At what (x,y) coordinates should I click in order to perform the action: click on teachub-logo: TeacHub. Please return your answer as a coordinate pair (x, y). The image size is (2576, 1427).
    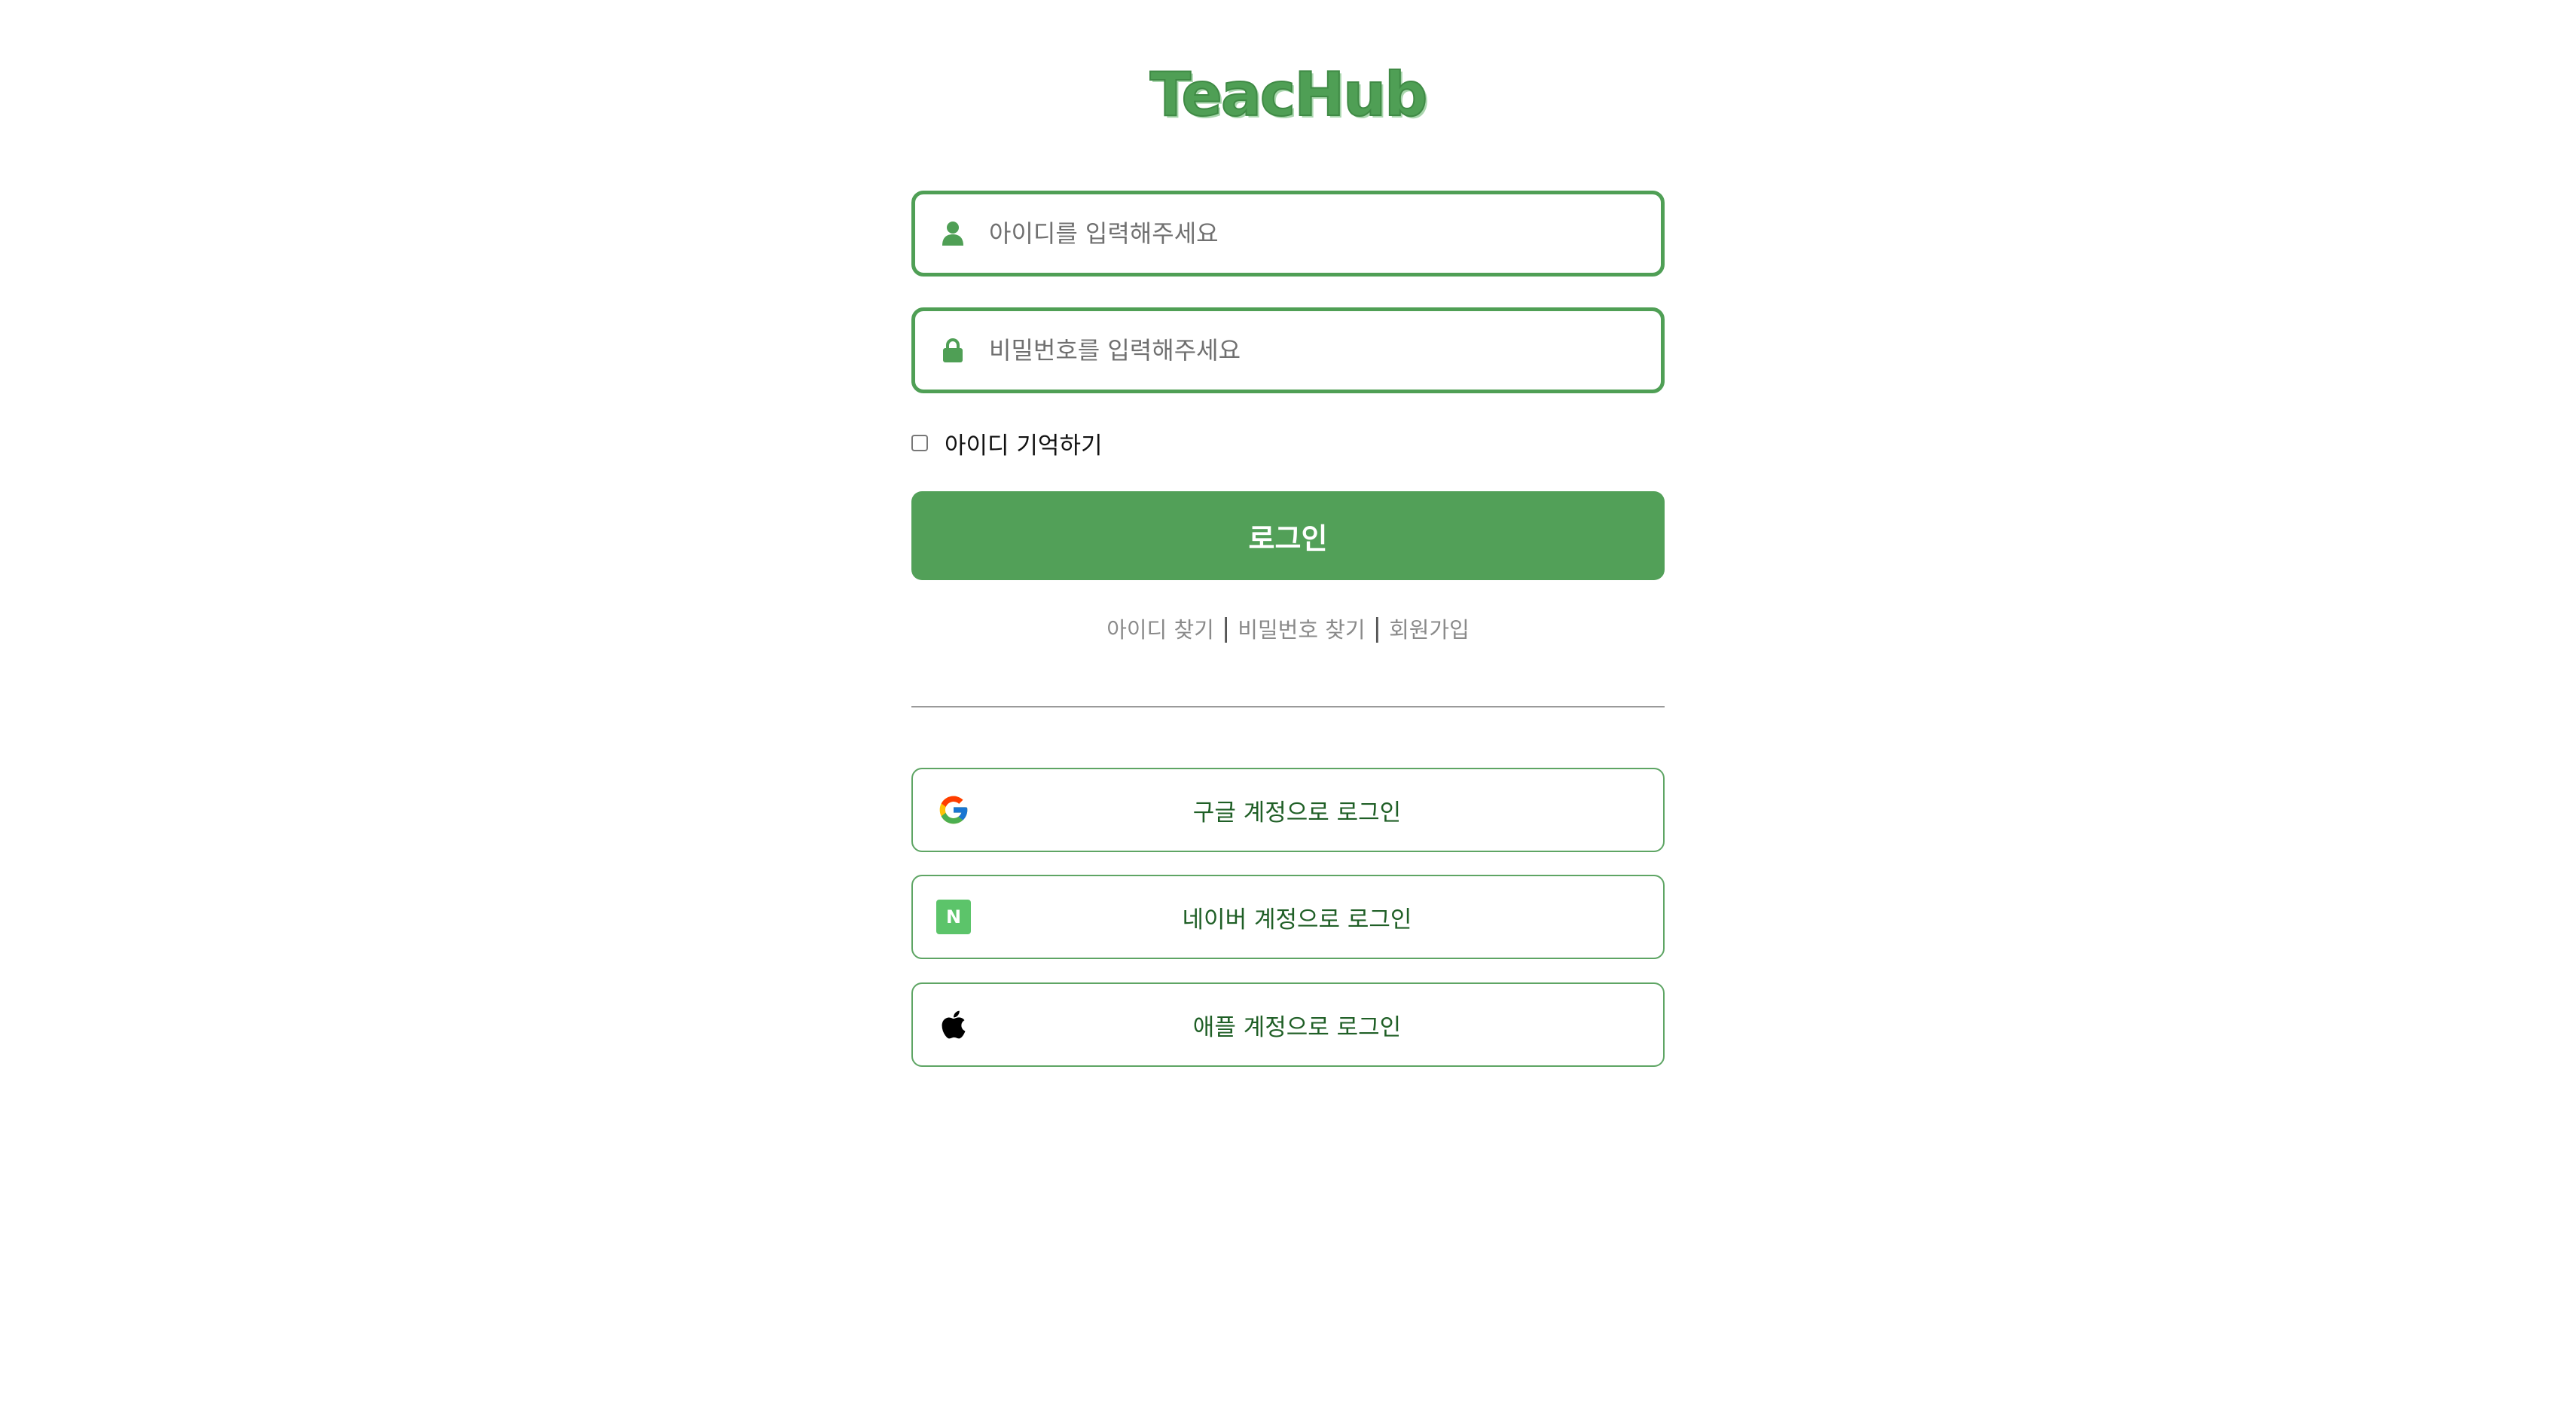
    Looking at the image, I should click on (1289, 94).